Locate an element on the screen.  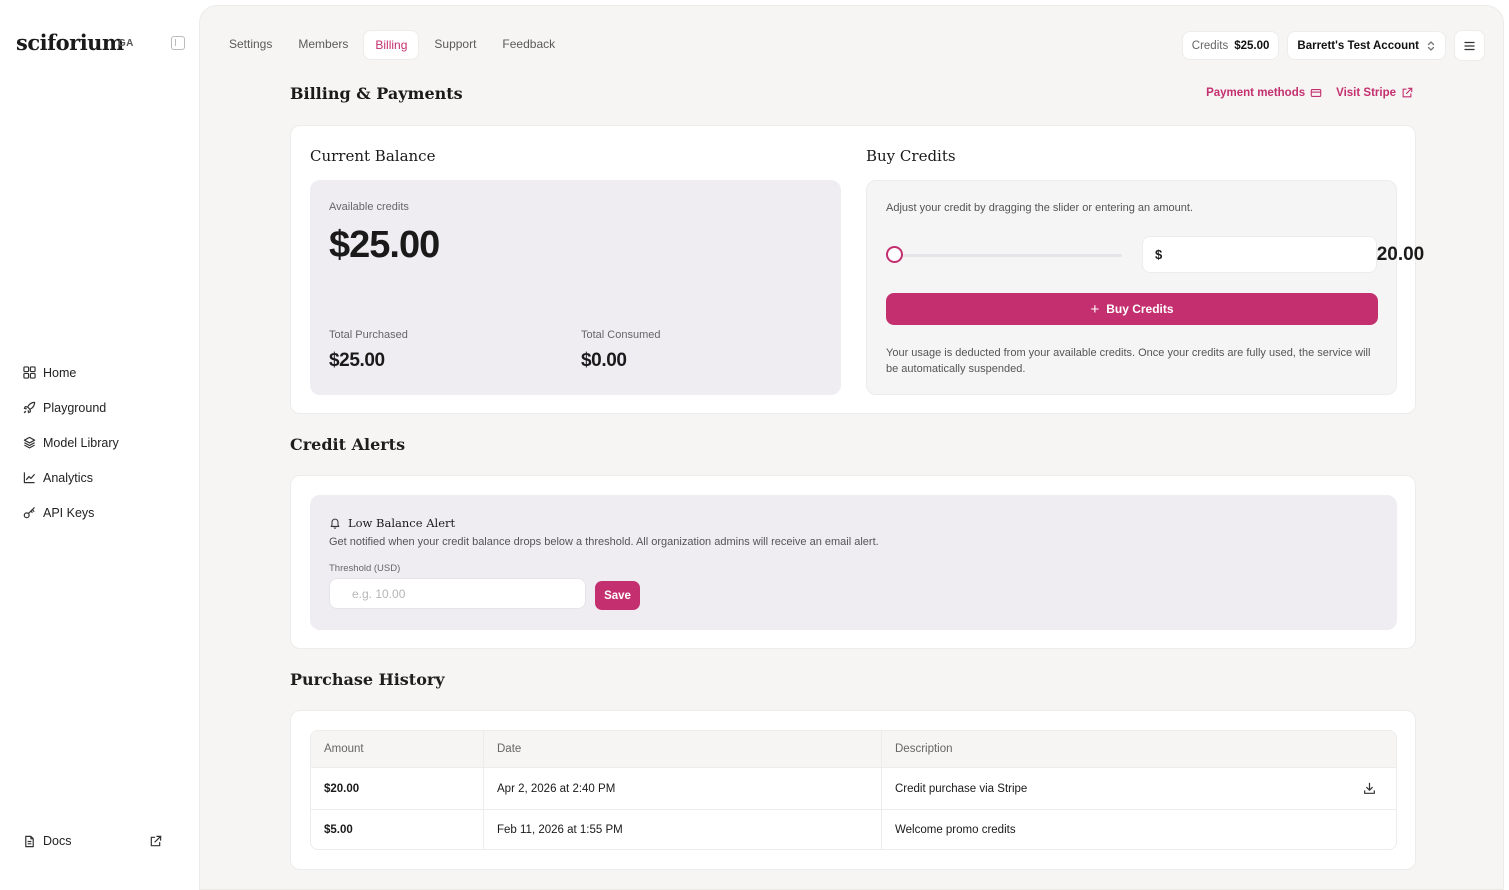
sidebar-item-model-library: Model Library is located at coordinates (103, 442).